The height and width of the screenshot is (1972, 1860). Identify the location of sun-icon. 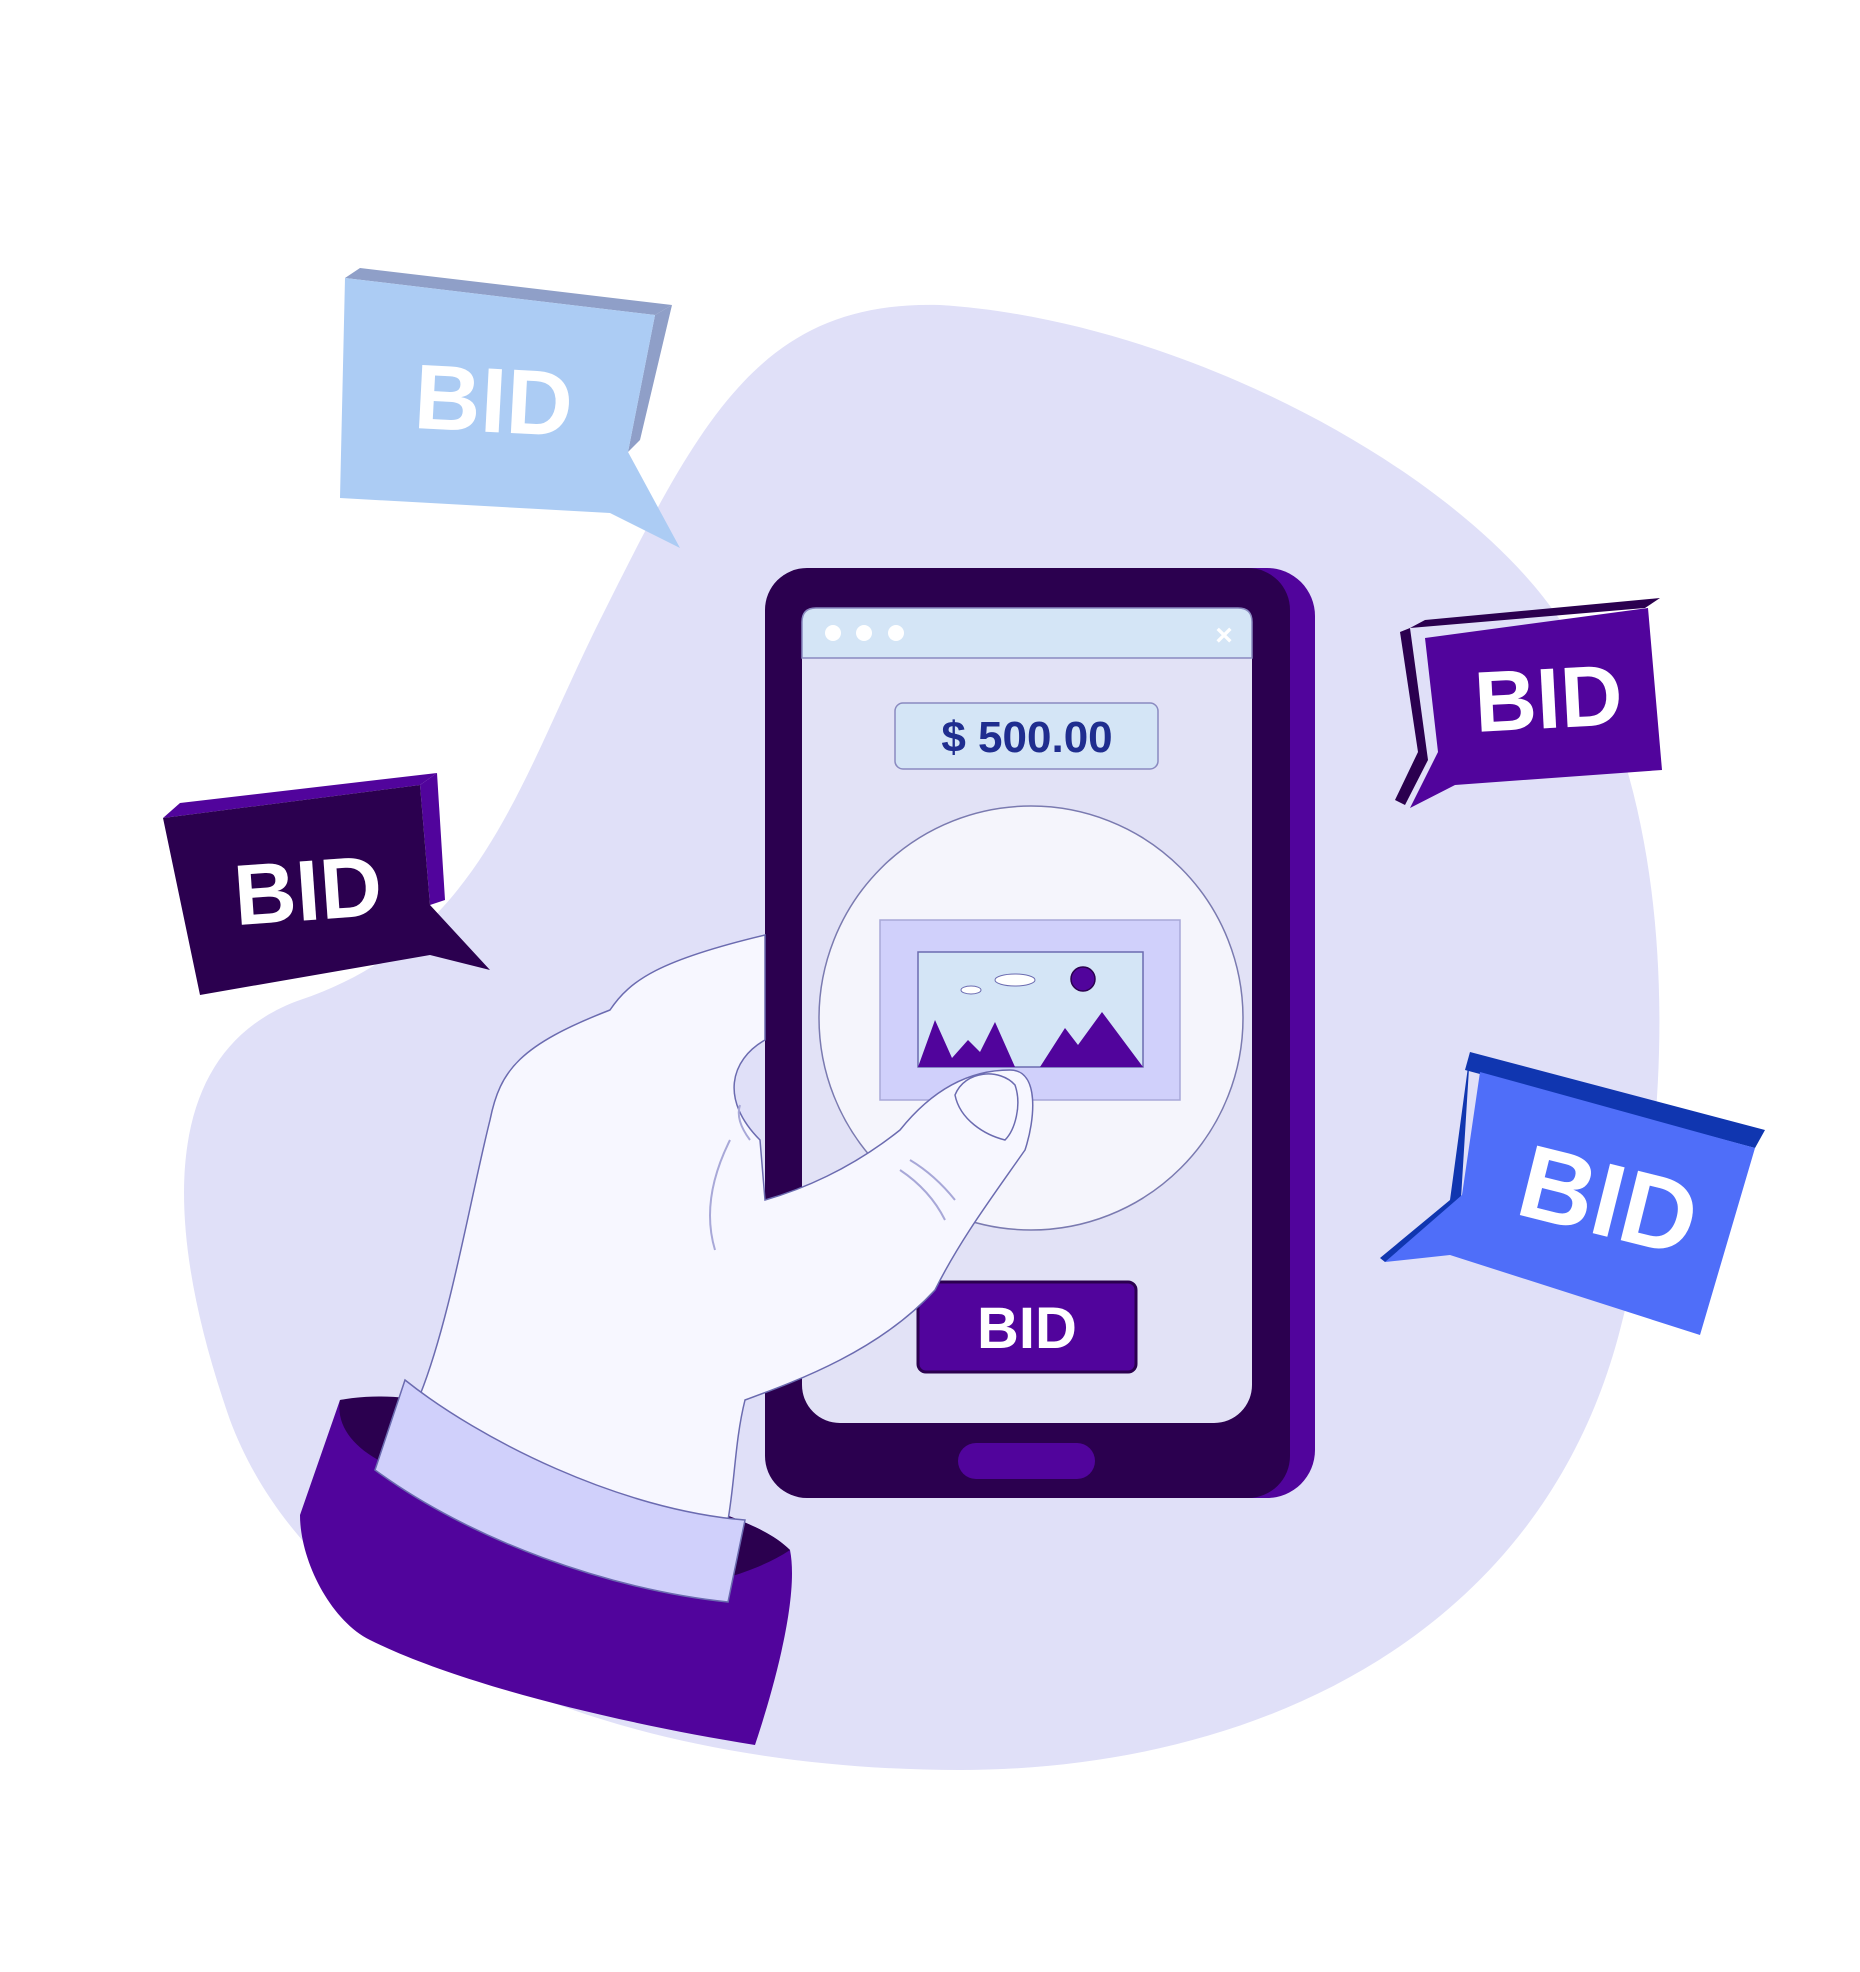
(1083, 979).